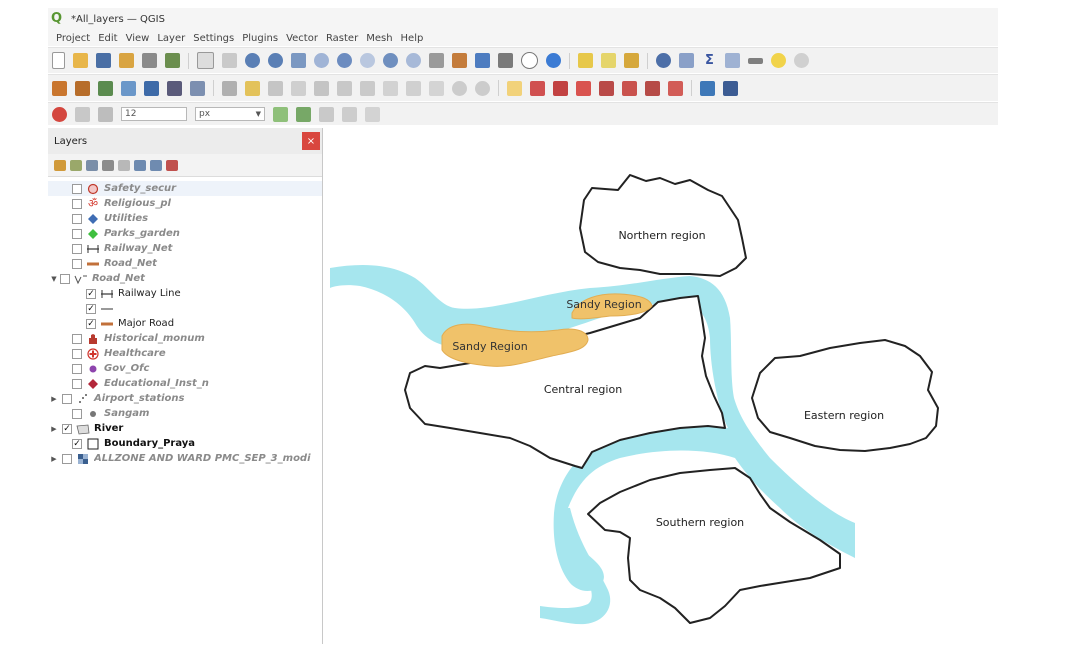 The image size is (1080, 648). What do you see at coordinates (138, 38) in the screenshot?
I see `menu-view: View` at bounding box center [138, 38].